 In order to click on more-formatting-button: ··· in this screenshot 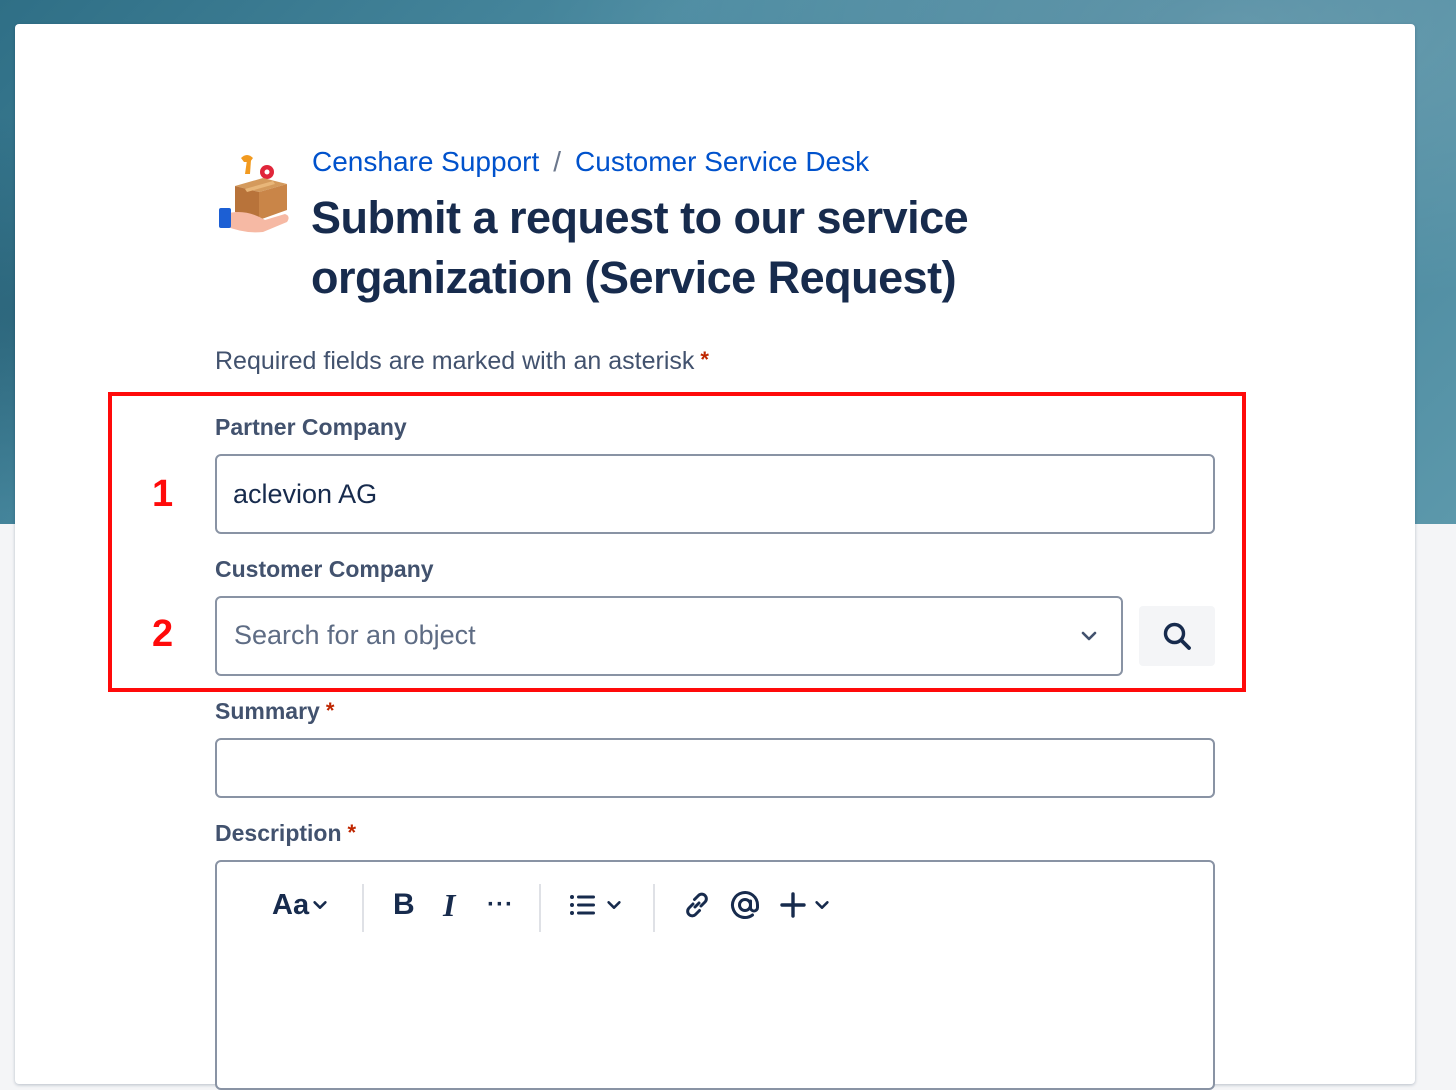, I will do `click(500, 905)`.